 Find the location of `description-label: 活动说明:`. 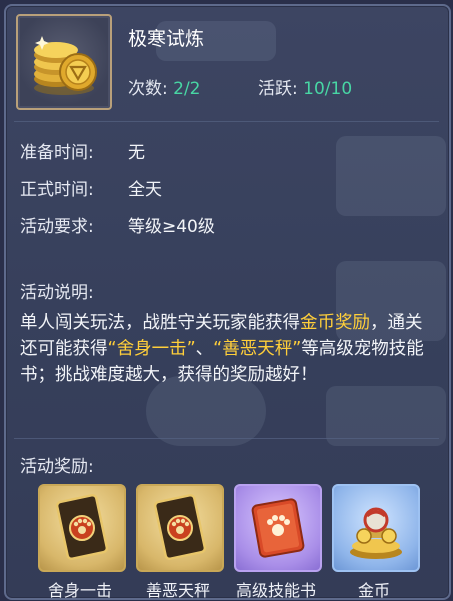

description-label: 活动说明: is located at coordinates (57, 293).